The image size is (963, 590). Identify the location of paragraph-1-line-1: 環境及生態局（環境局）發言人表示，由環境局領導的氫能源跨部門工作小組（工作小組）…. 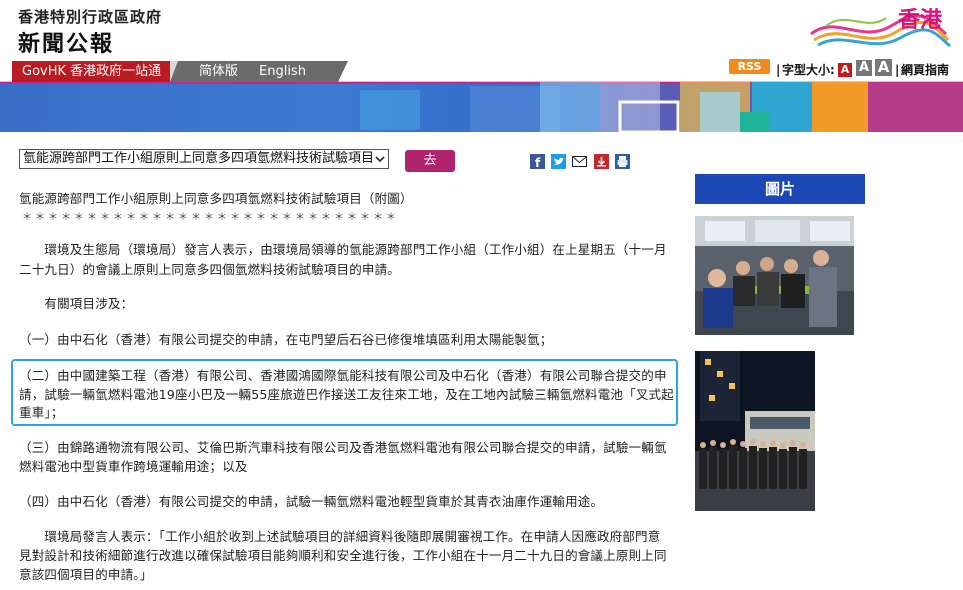
(343, 249).